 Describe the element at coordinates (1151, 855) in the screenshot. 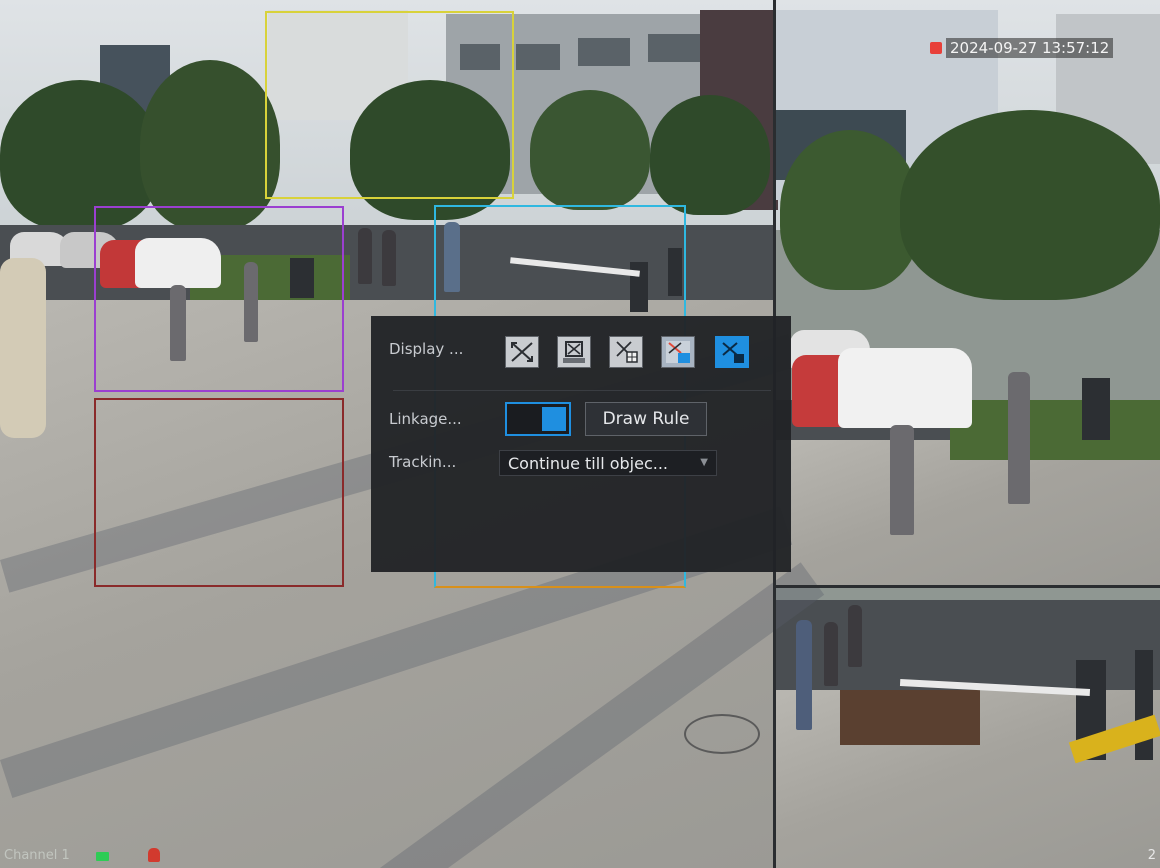

I see `channel-number: 2` at that location.